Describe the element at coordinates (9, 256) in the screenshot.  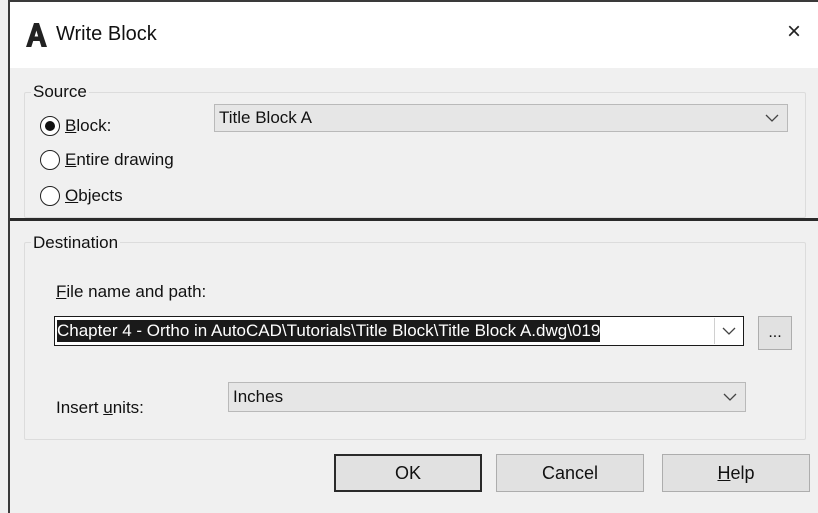
I see `window-left-border` at that location.